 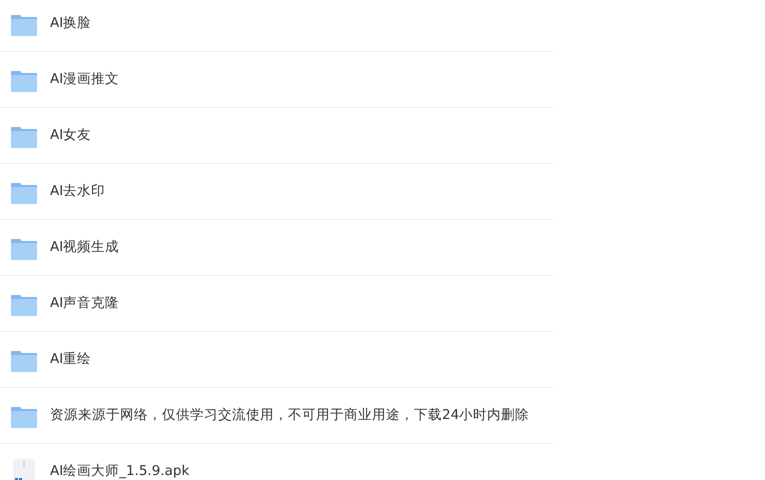 I want to click on file-icon, so click(x=24, y=469).